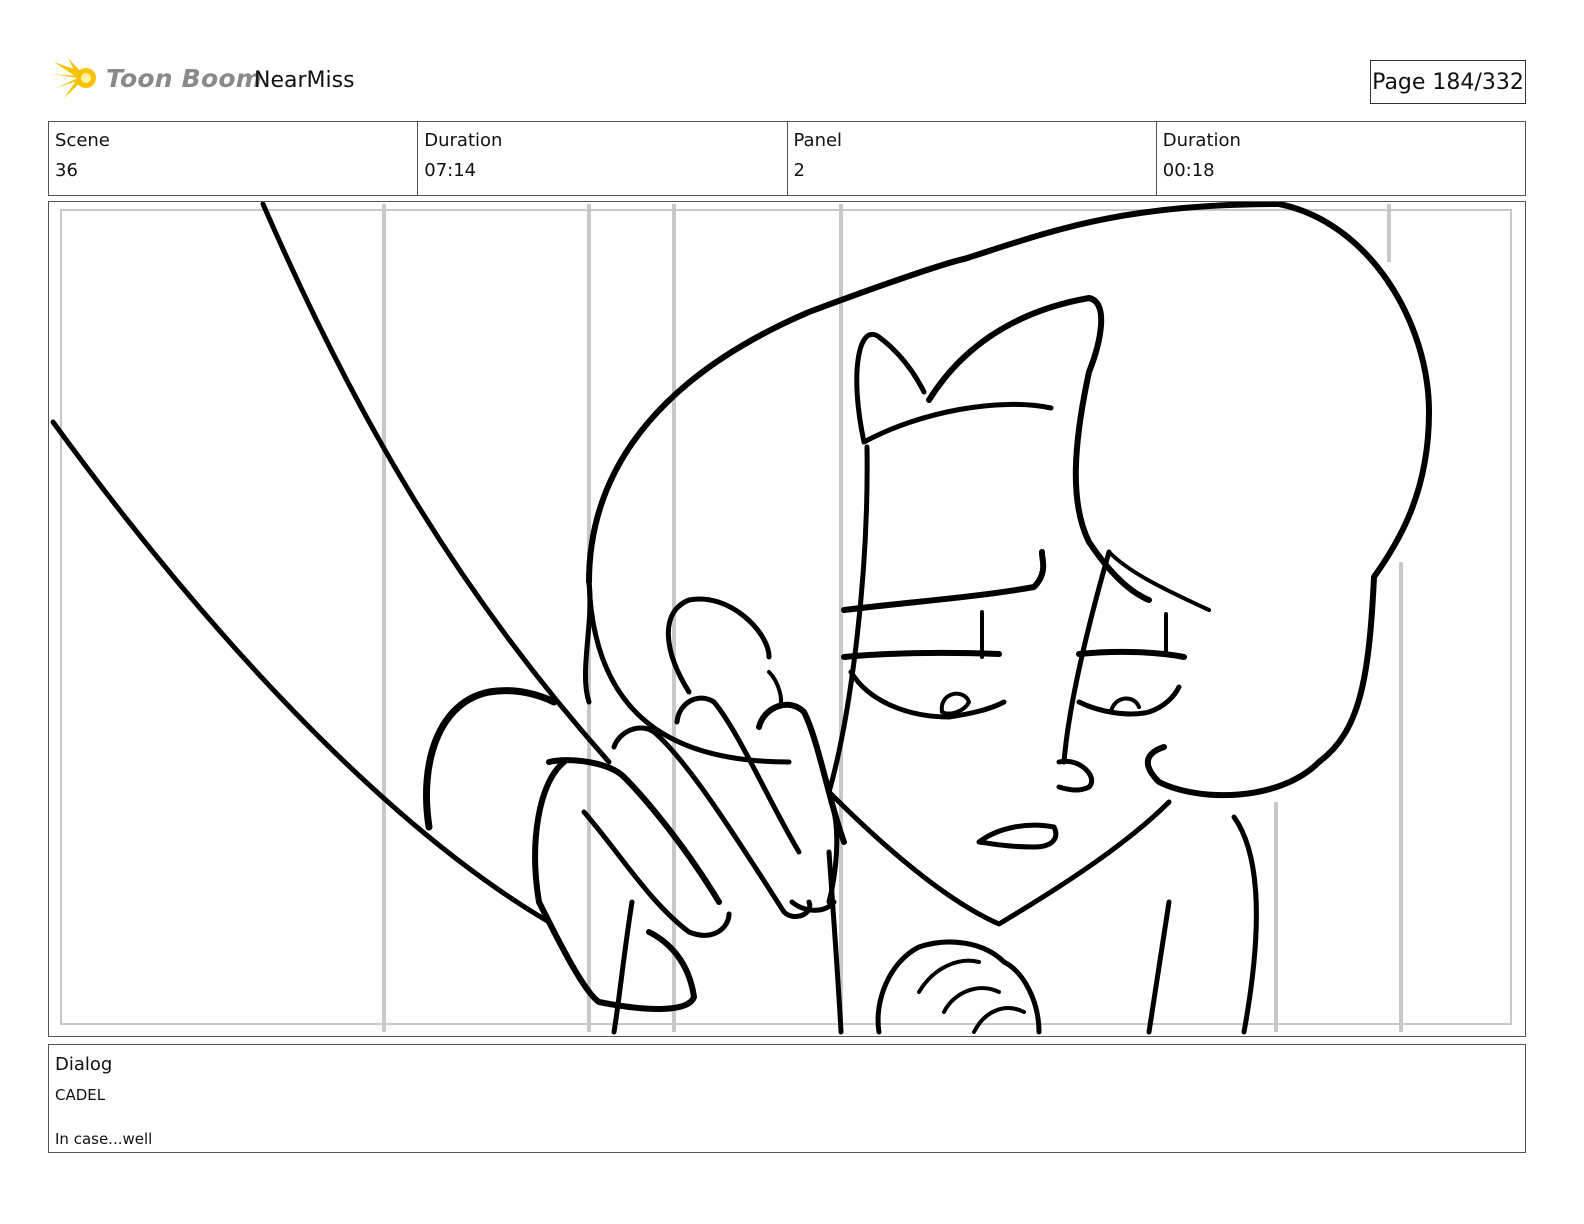 The width and height of the screenshot is (1584, 1224). I want to click on dialog-character-name: CADEL, so click(80, 1095).